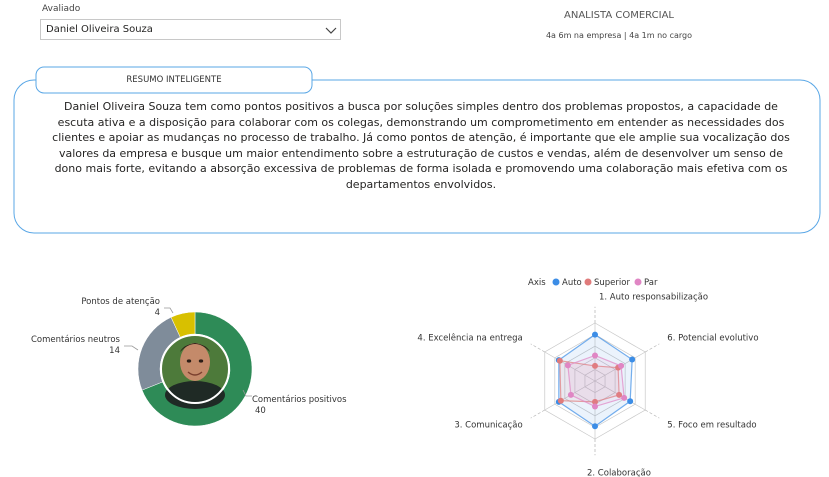  I want to click on radar-legend-marker-auto, so click(556, 282).